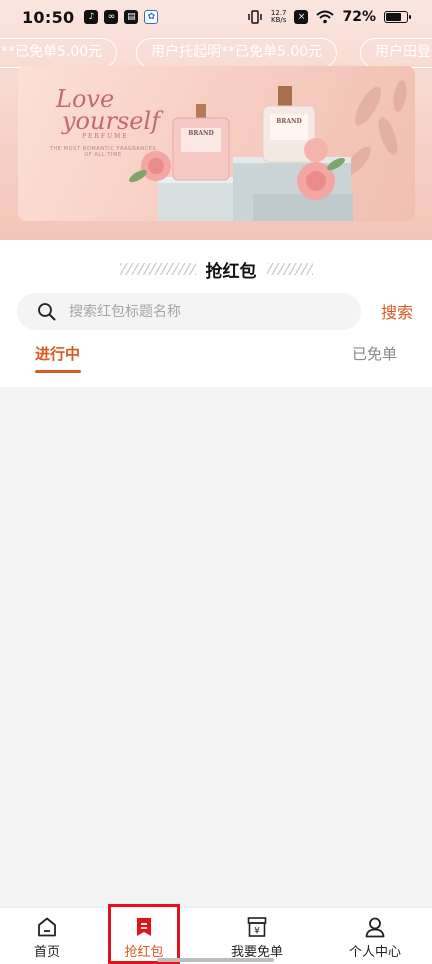 The height and width of the screenshot is (964, 432). I want to click on nav-label-home: 首页, so click(46, 952).